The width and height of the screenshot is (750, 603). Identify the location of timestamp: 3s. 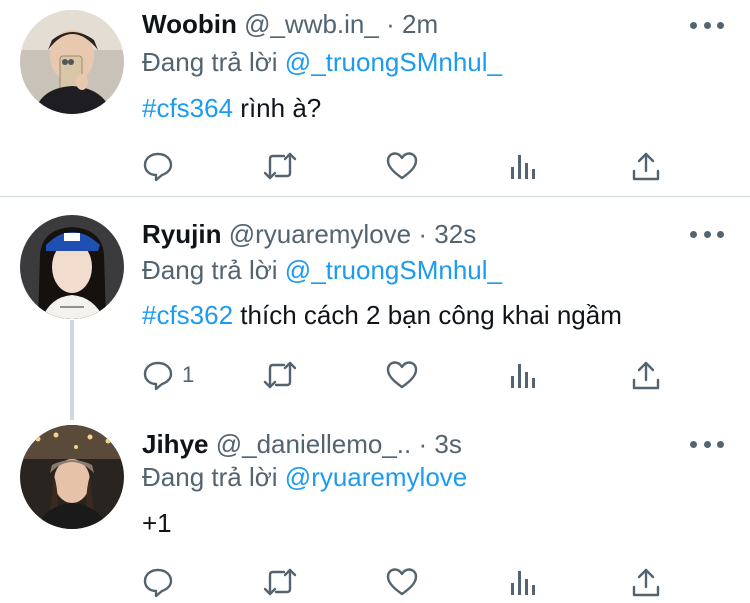
(447, 444).